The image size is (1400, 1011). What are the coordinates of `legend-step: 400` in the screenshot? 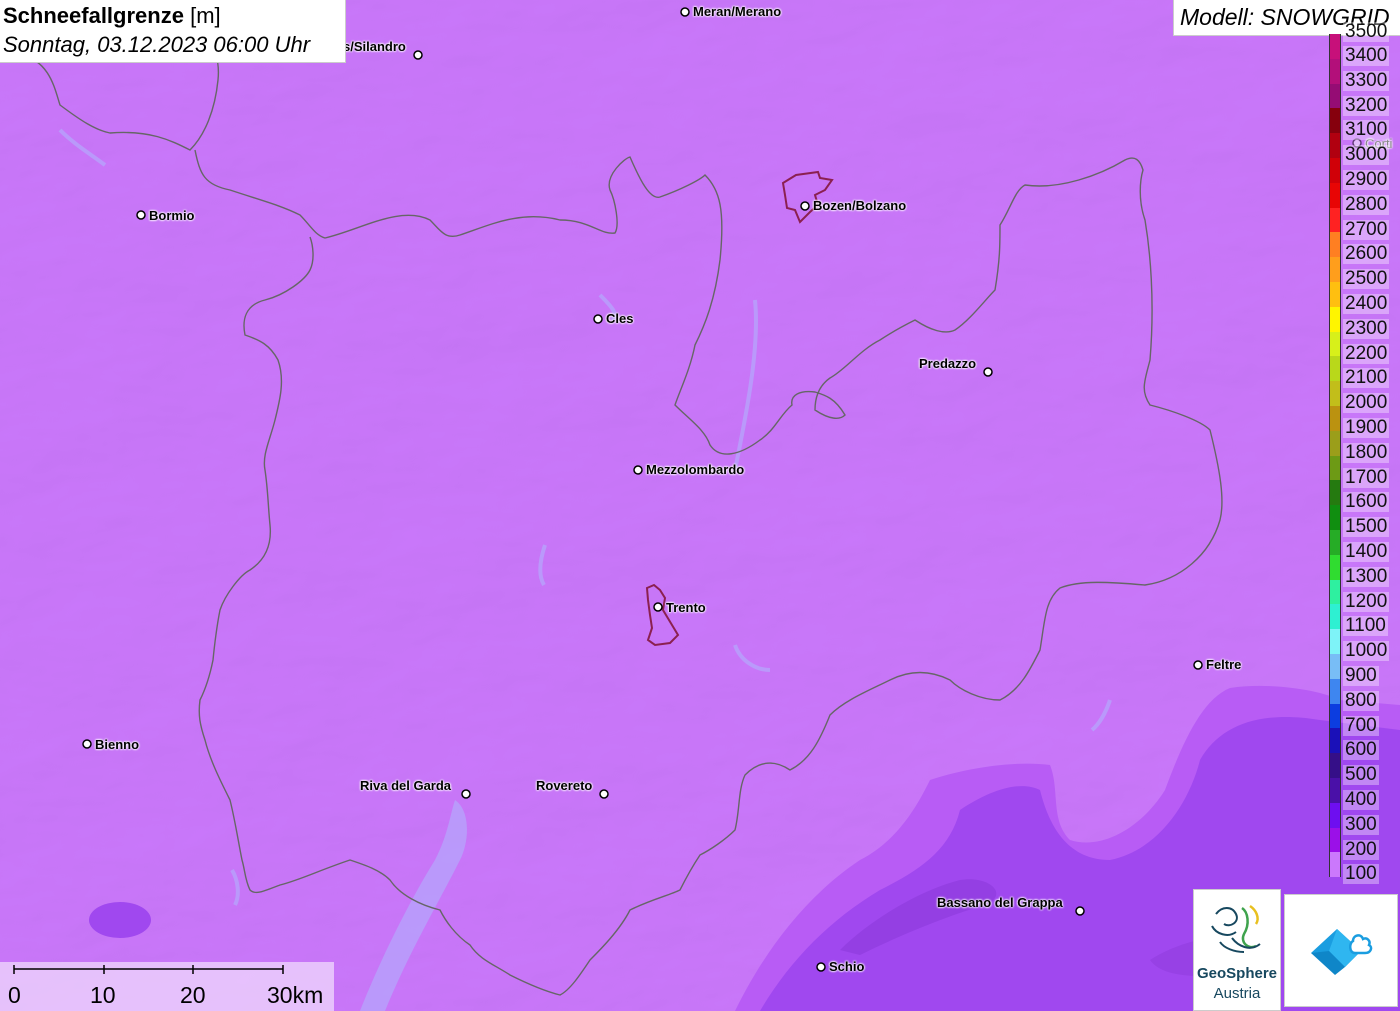 It's located at (1364, 794).